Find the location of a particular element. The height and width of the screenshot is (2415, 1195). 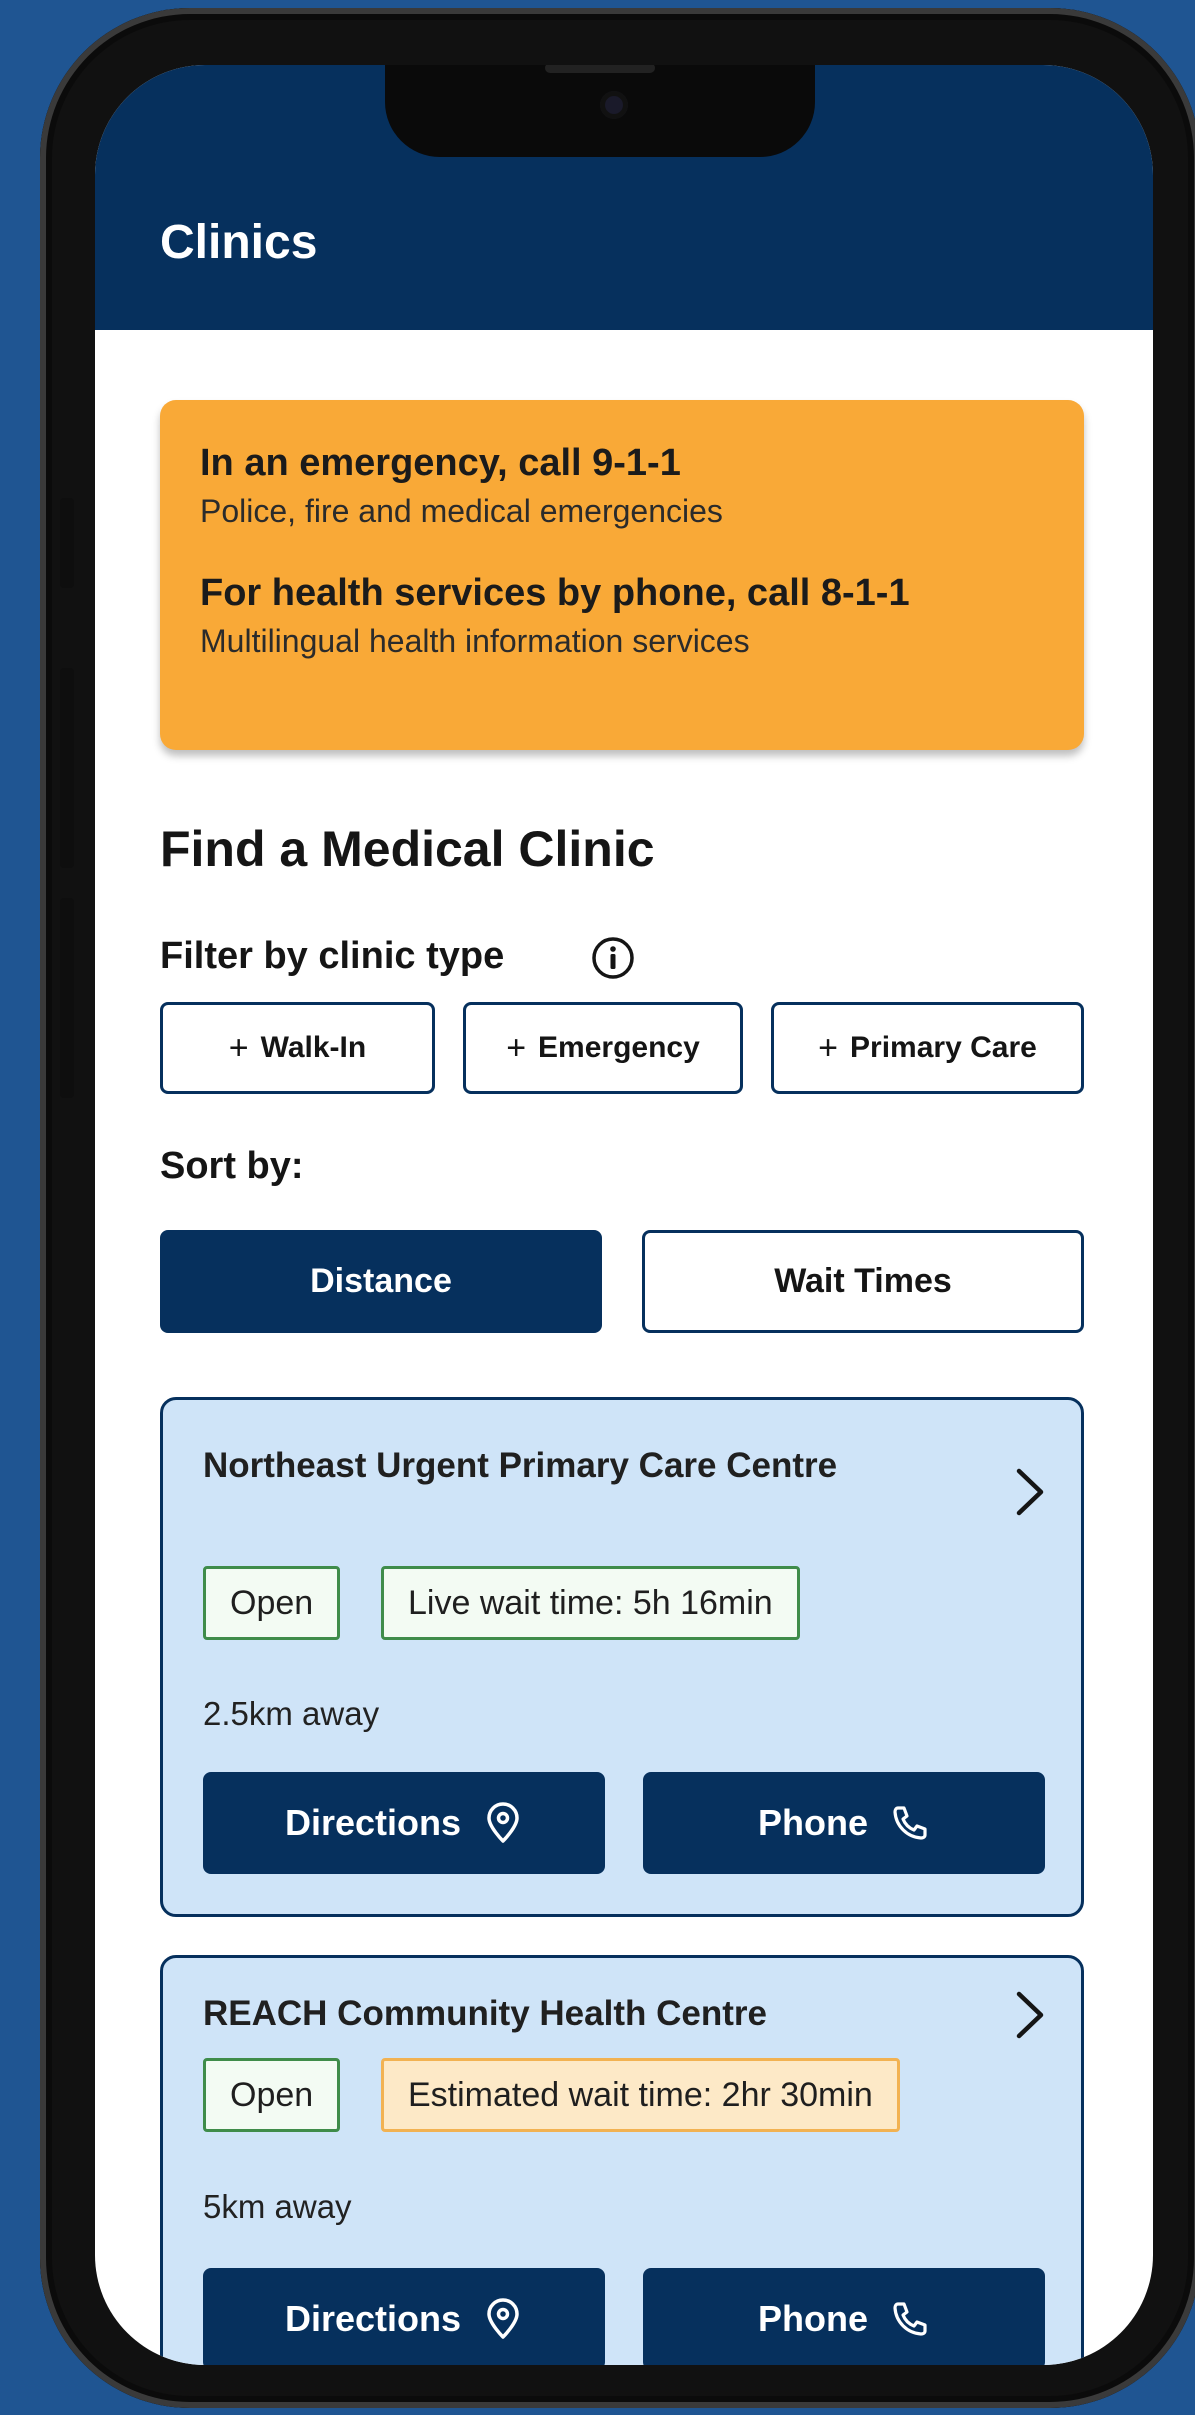

filter-chip-label: Primary Care is located at coordinates (943, 1047).